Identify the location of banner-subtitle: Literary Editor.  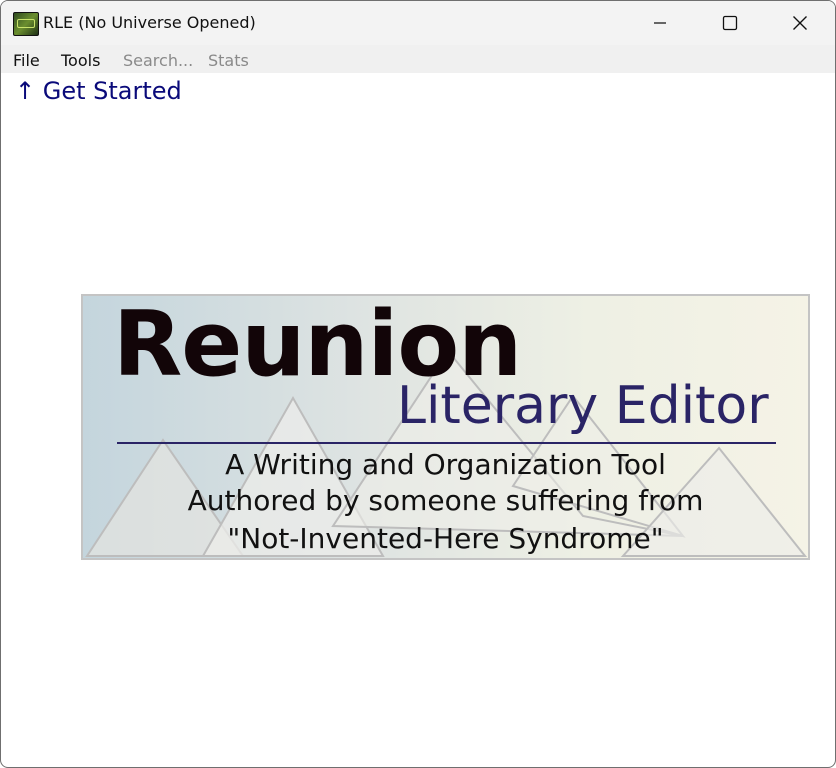
(583, 406).